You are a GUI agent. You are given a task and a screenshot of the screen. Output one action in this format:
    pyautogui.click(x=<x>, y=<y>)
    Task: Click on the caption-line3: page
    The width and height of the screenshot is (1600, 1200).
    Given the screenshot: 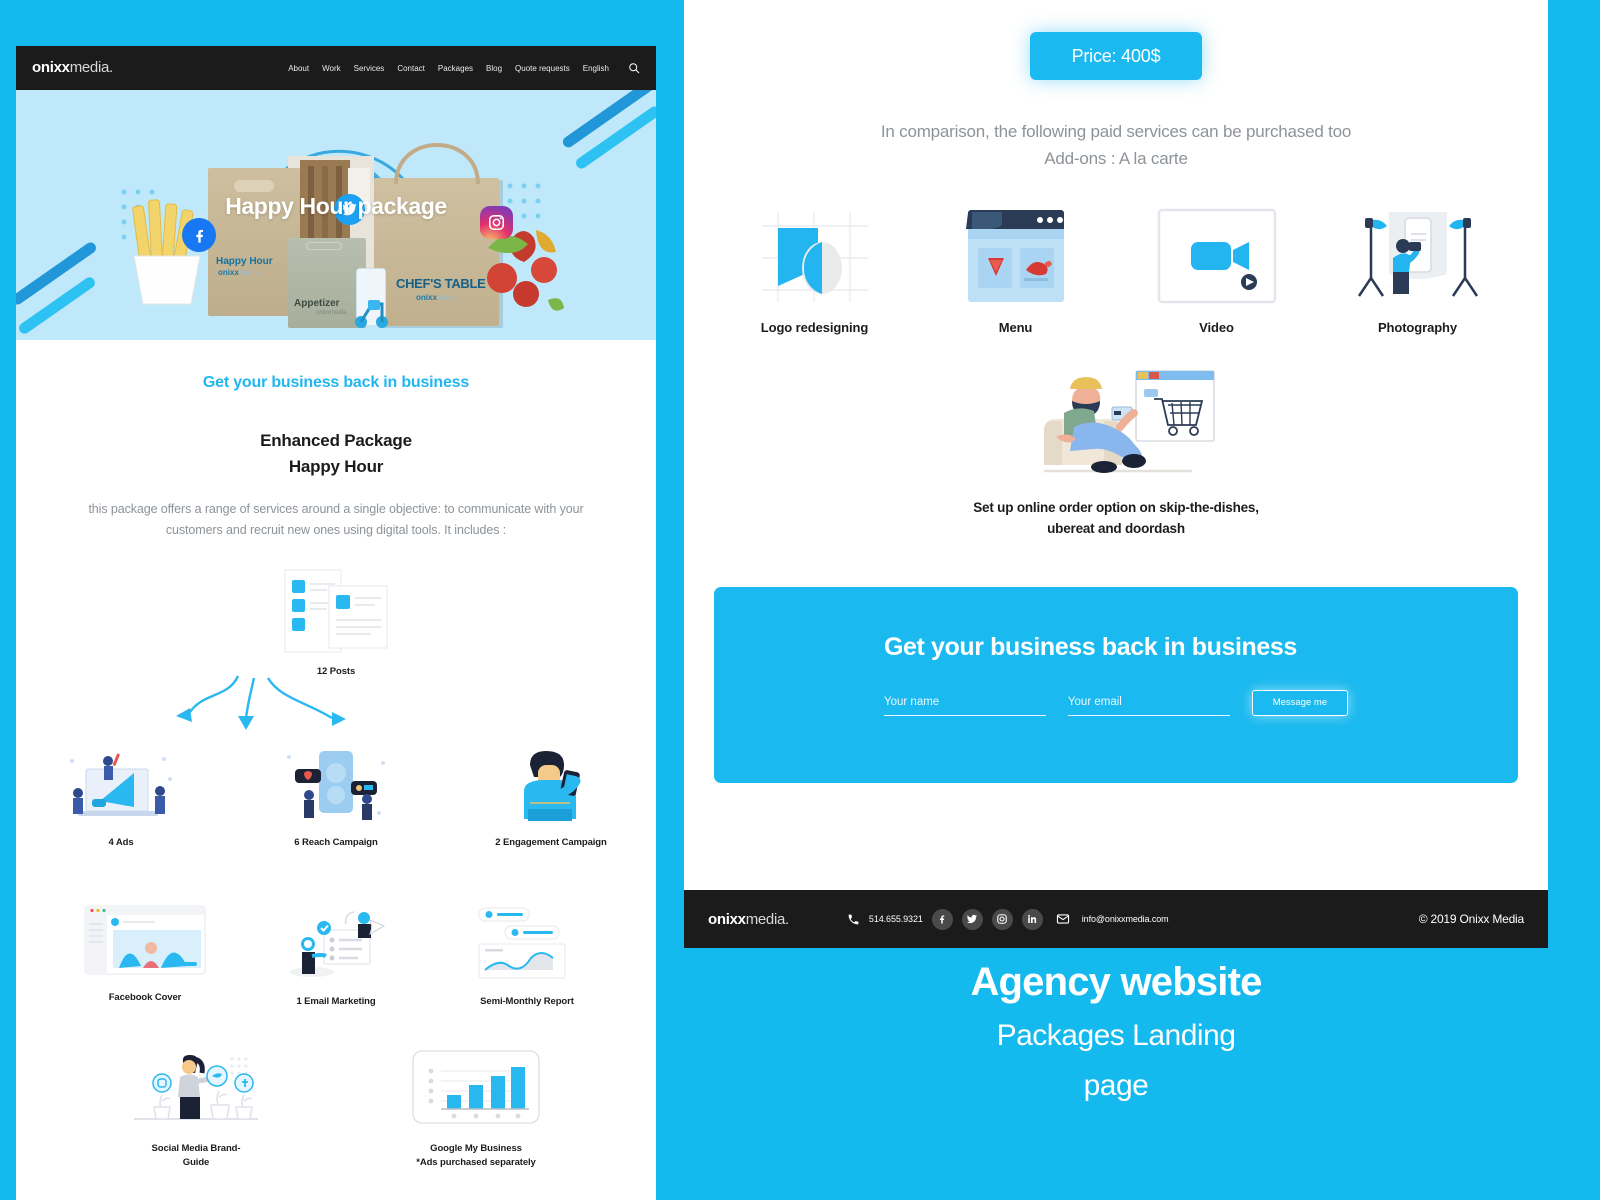 What is the action you would take?
    pyautogui.click(x=1116, y=1085)
    